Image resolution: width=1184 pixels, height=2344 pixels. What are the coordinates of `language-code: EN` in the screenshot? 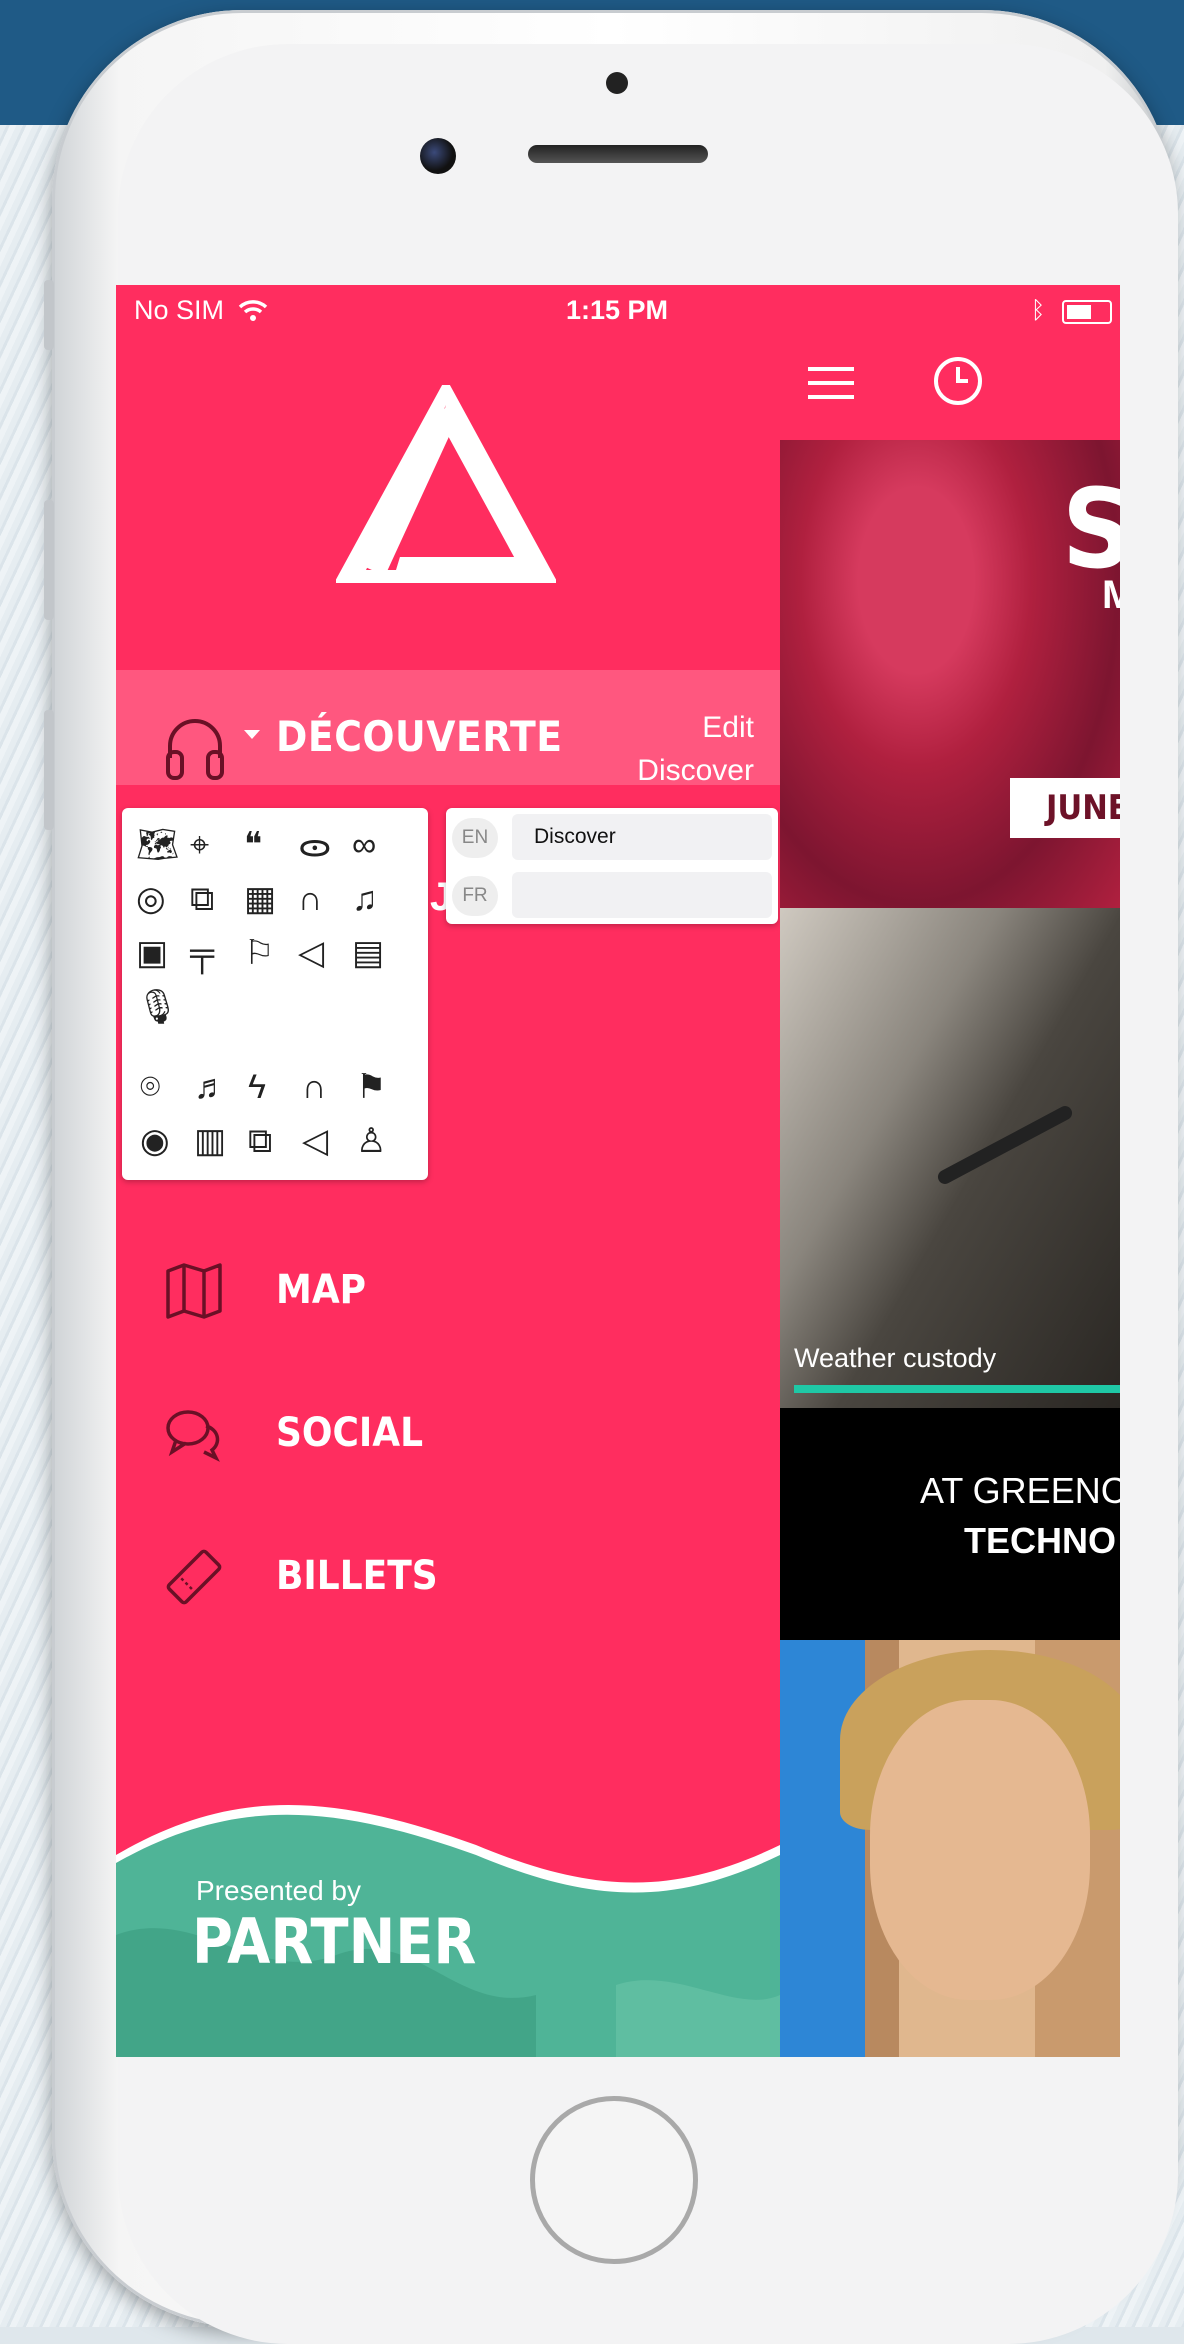 It's located at (475, 838).